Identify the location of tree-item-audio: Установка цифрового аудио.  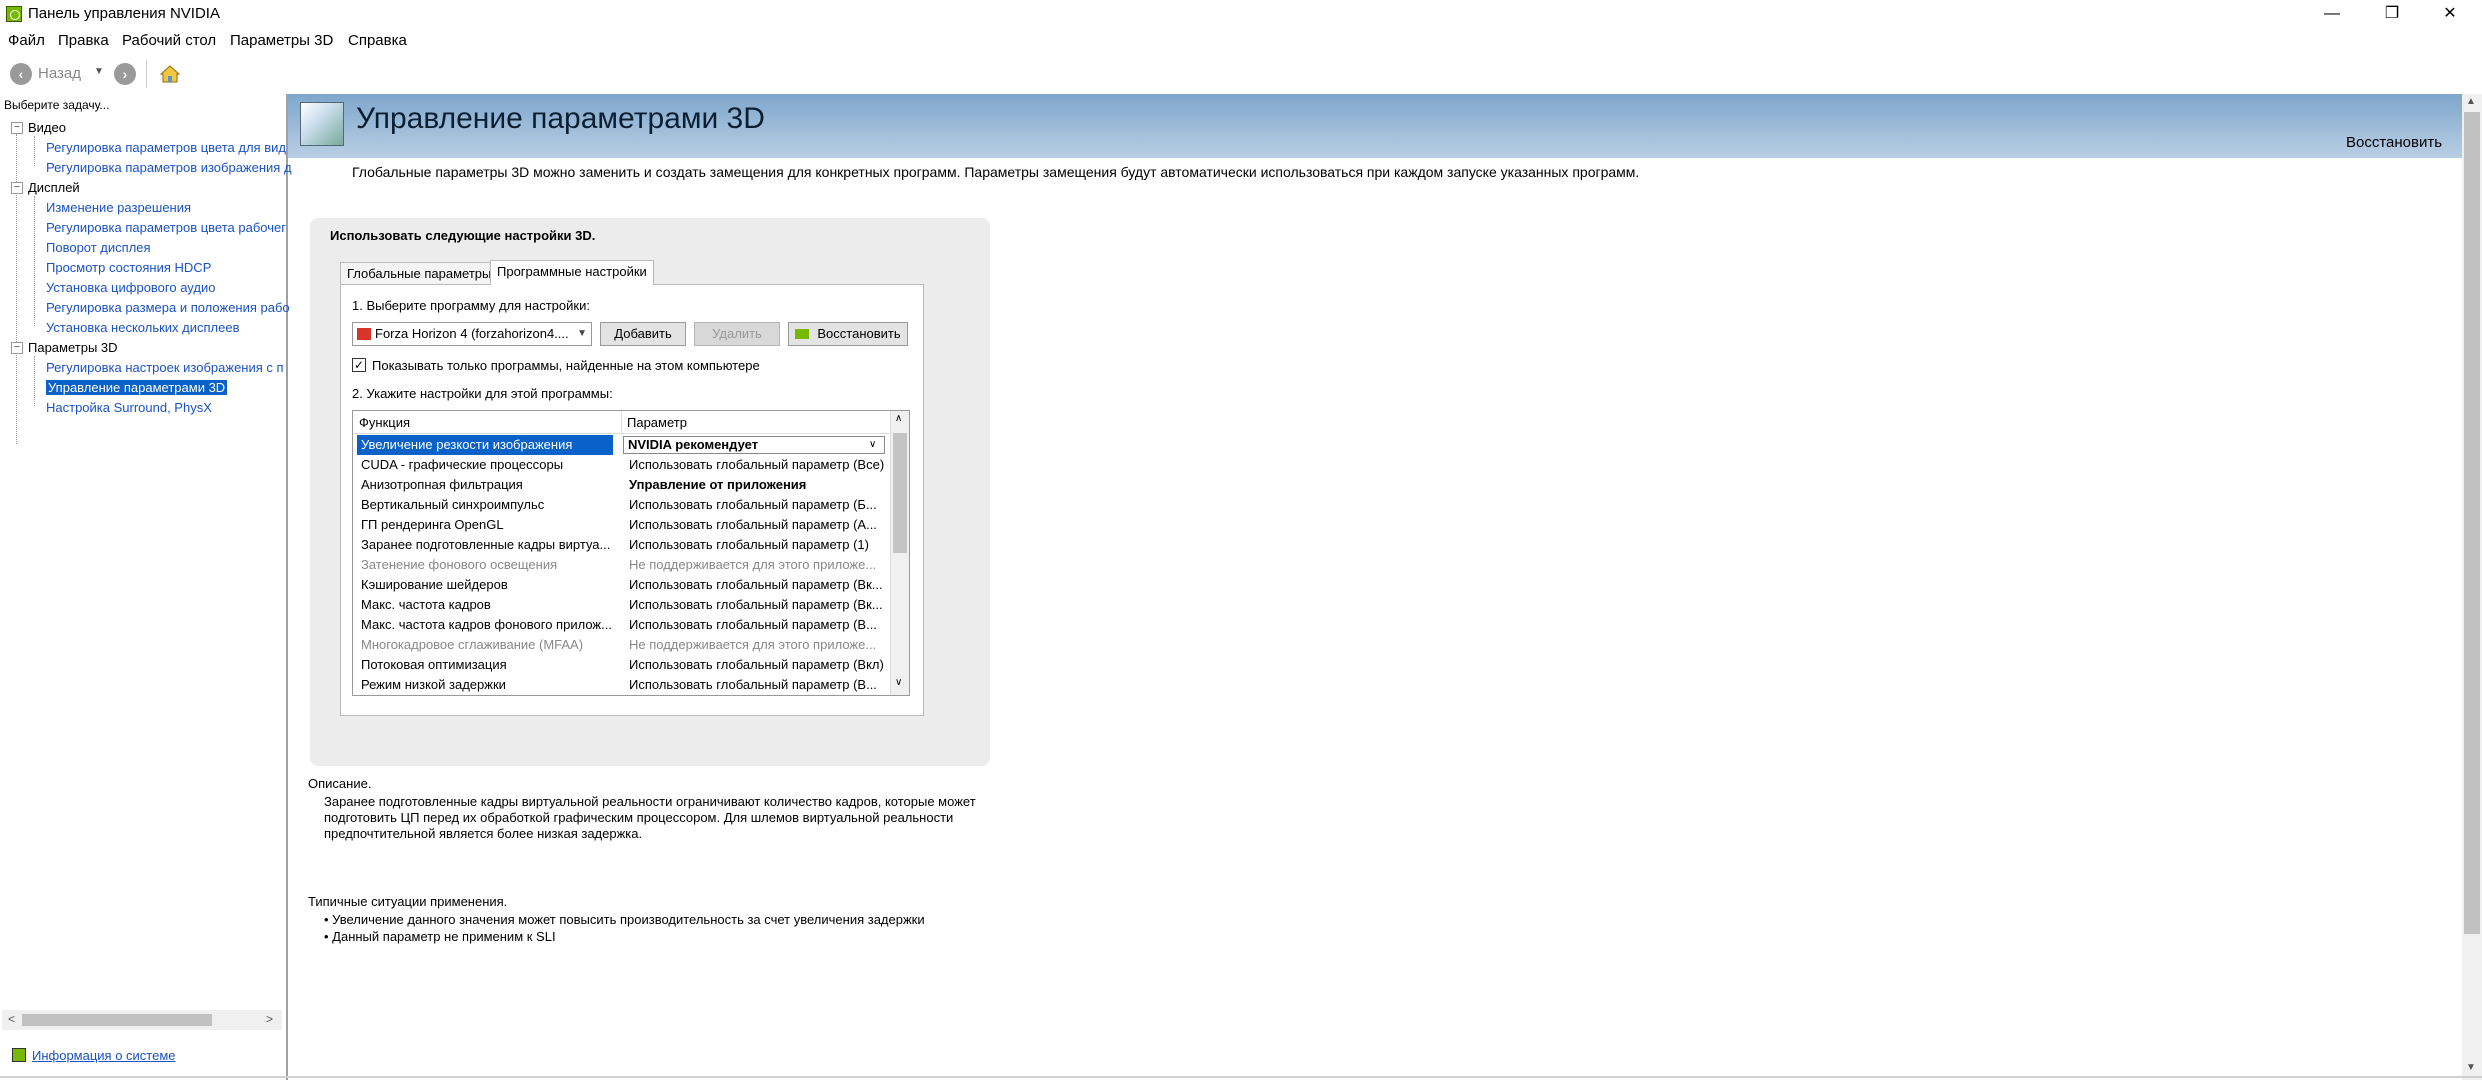
(130, 287).